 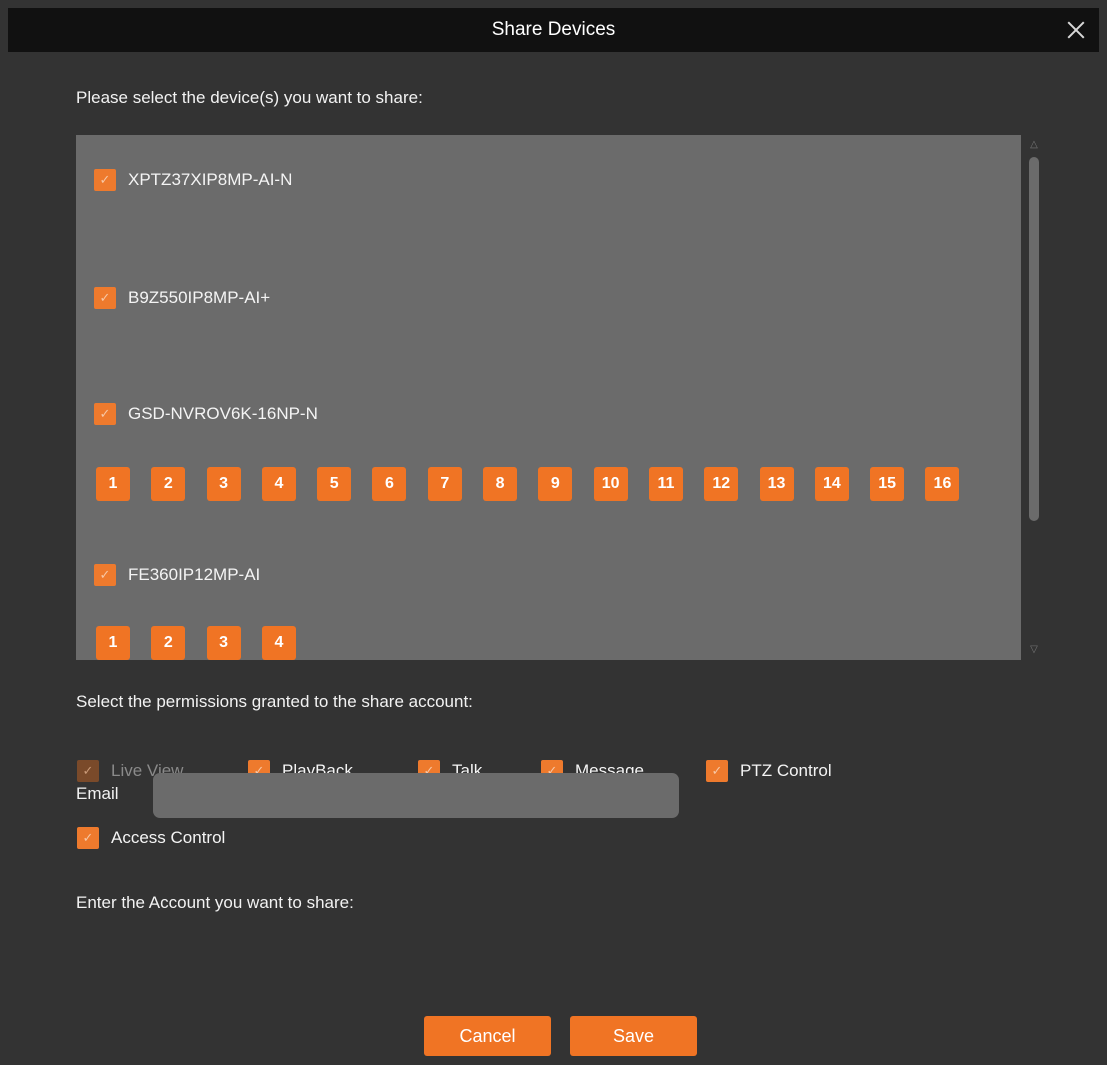 What do you see at coordinates (97, 793) in the screenshot?
I see `email-label: Email` at bounding box center [97, 793].